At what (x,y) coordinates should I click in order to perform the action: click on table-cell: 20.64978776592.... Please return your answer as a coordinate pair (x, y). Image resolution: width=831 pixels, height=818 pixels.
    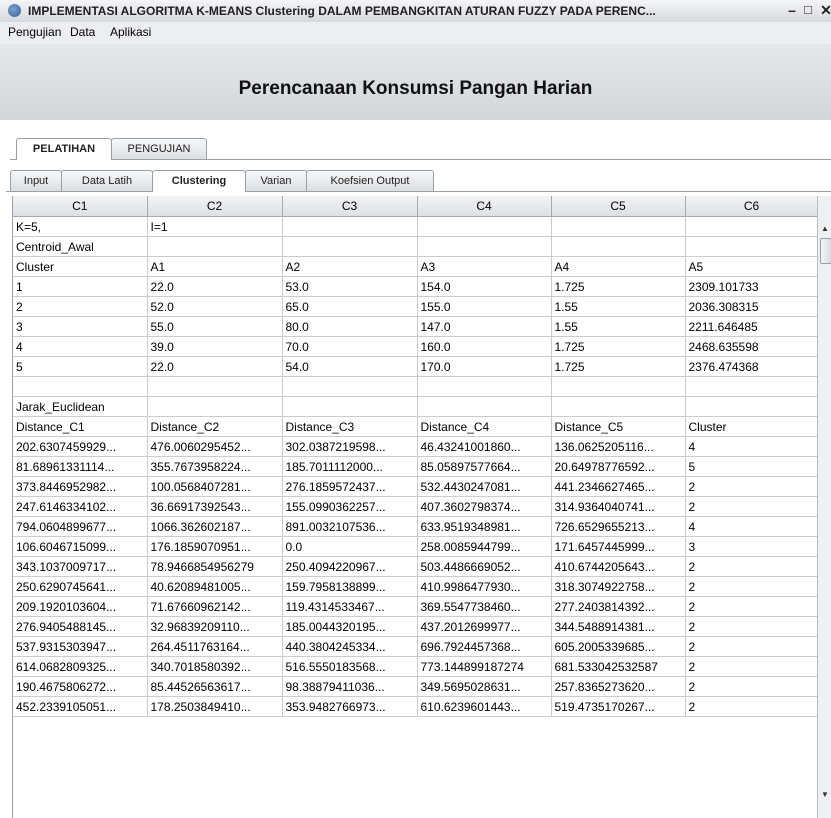
    Looking at the image, I should click on (618, 466).